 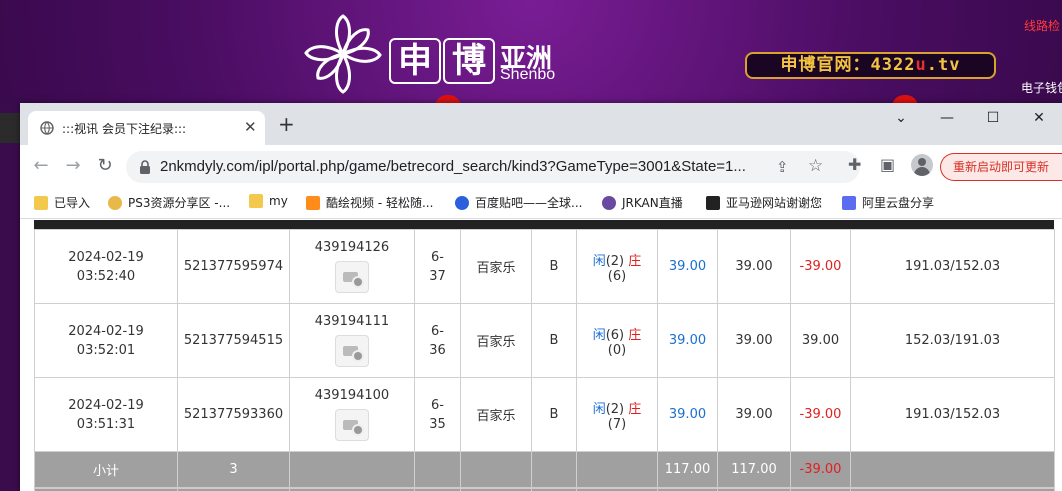 I want to click on bet-time: 03:52:40, so click(x=106, y=276).